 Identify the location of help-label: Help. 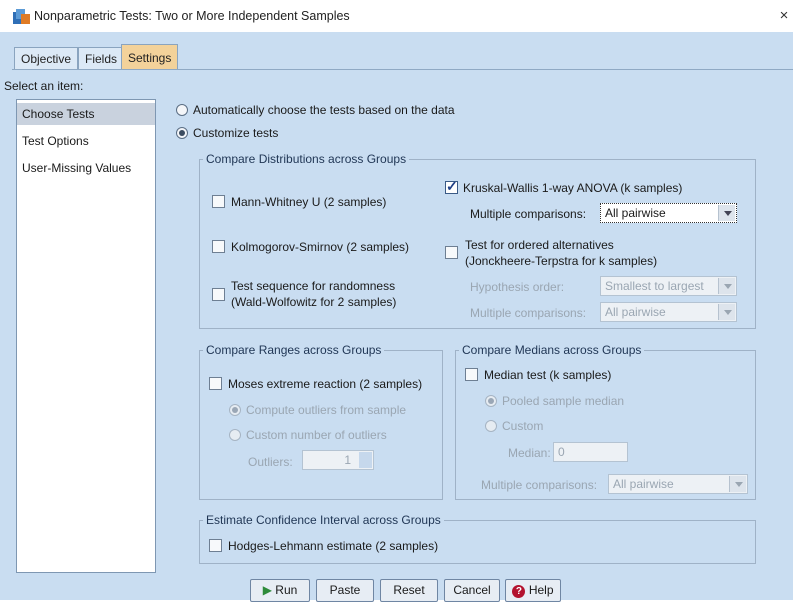
(541, 590).